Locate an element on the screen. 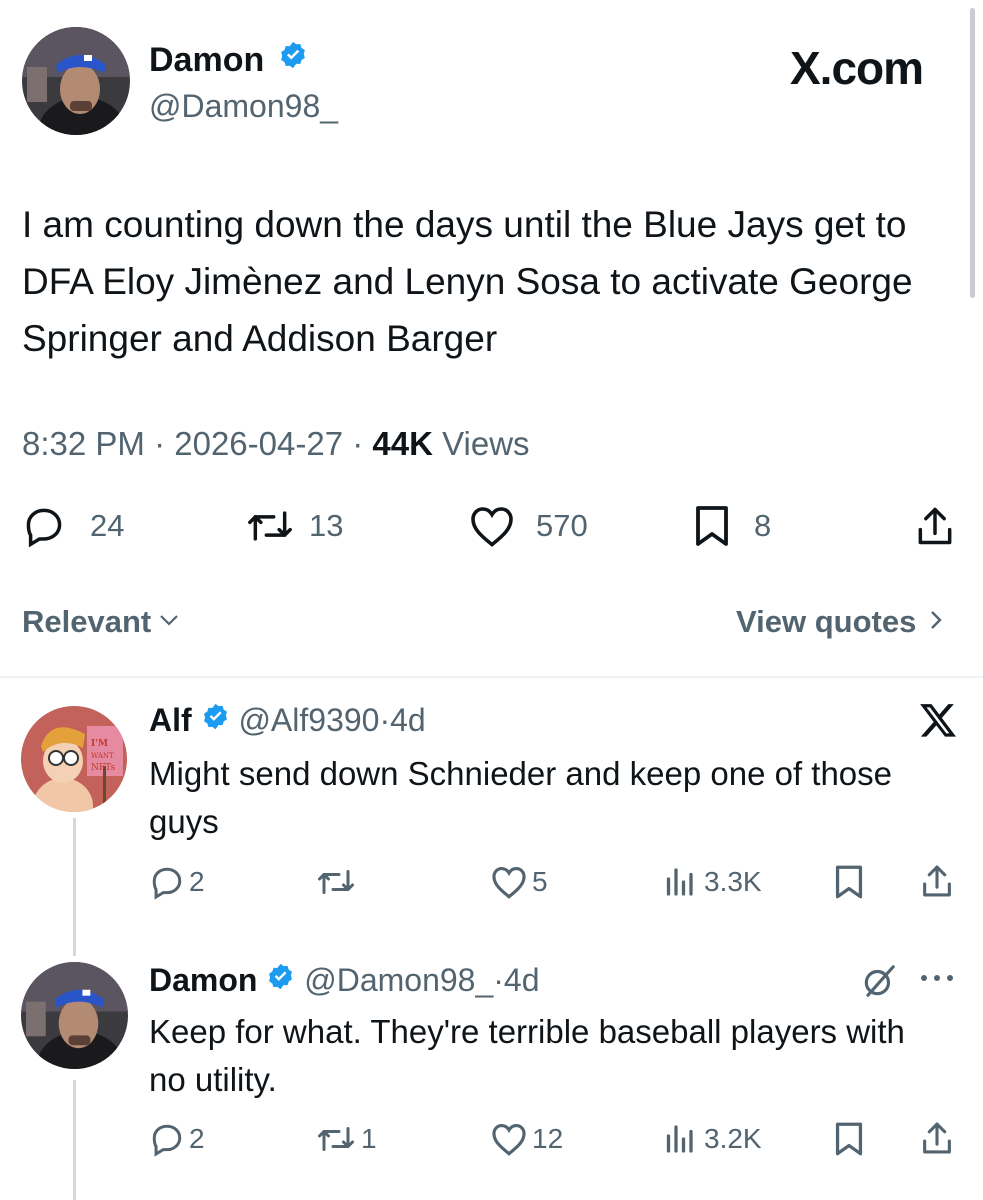  tweet-meta: 8:32 PM · 2026-04-27 · 44K Views is located at coordinates (276, 444).